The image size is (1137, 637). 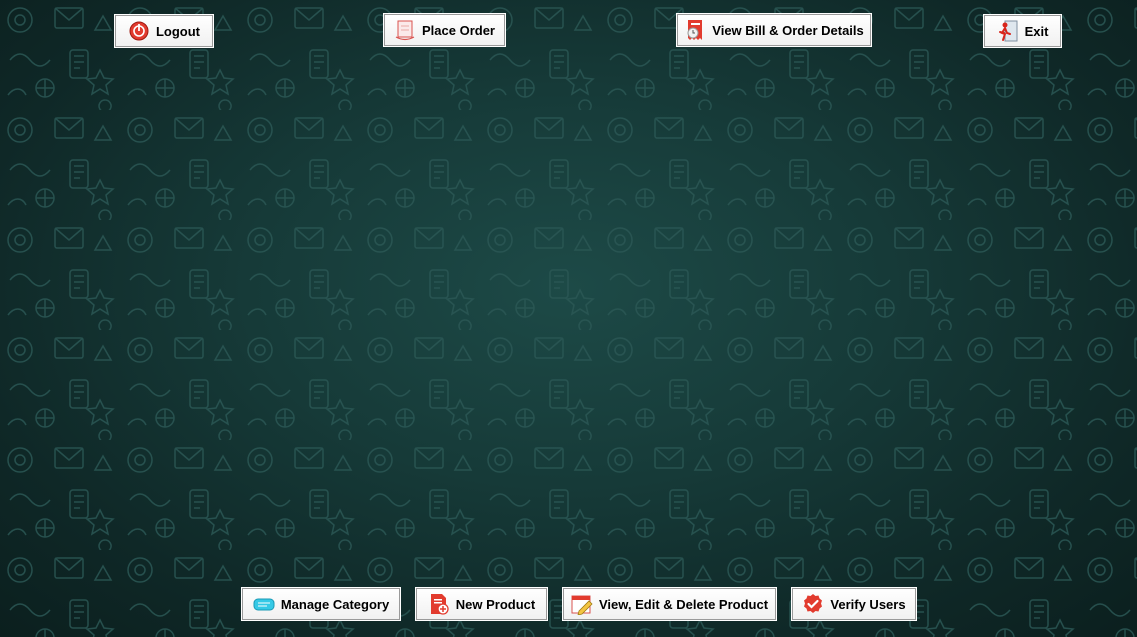 What do you see at coordinates (458, 30) in the screenshot?
I see `place-order-label: Place Order` at bounding box center [458, 30].